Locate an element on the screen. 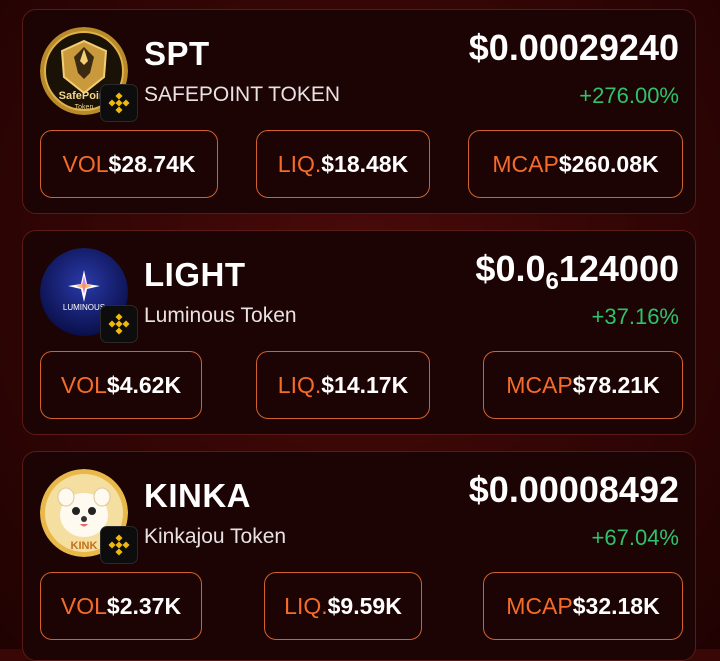  liquidity-stat: LIQ. $18.48K is located at coordinates (343, 164).